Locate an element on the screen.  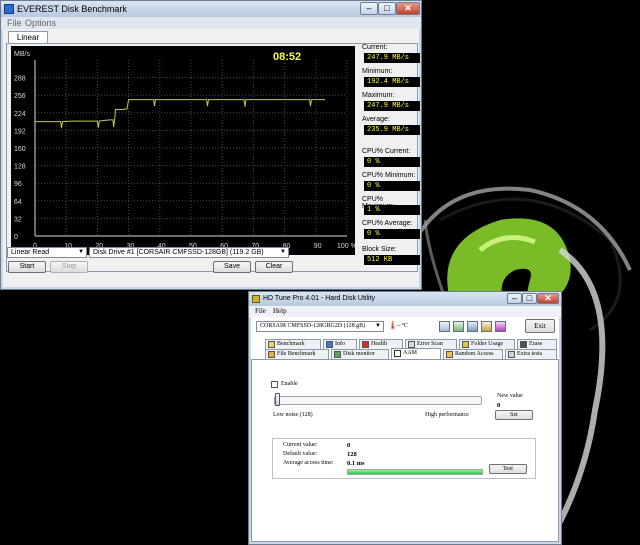
y-tick-label: 288 is located at coordinates (20, 79).